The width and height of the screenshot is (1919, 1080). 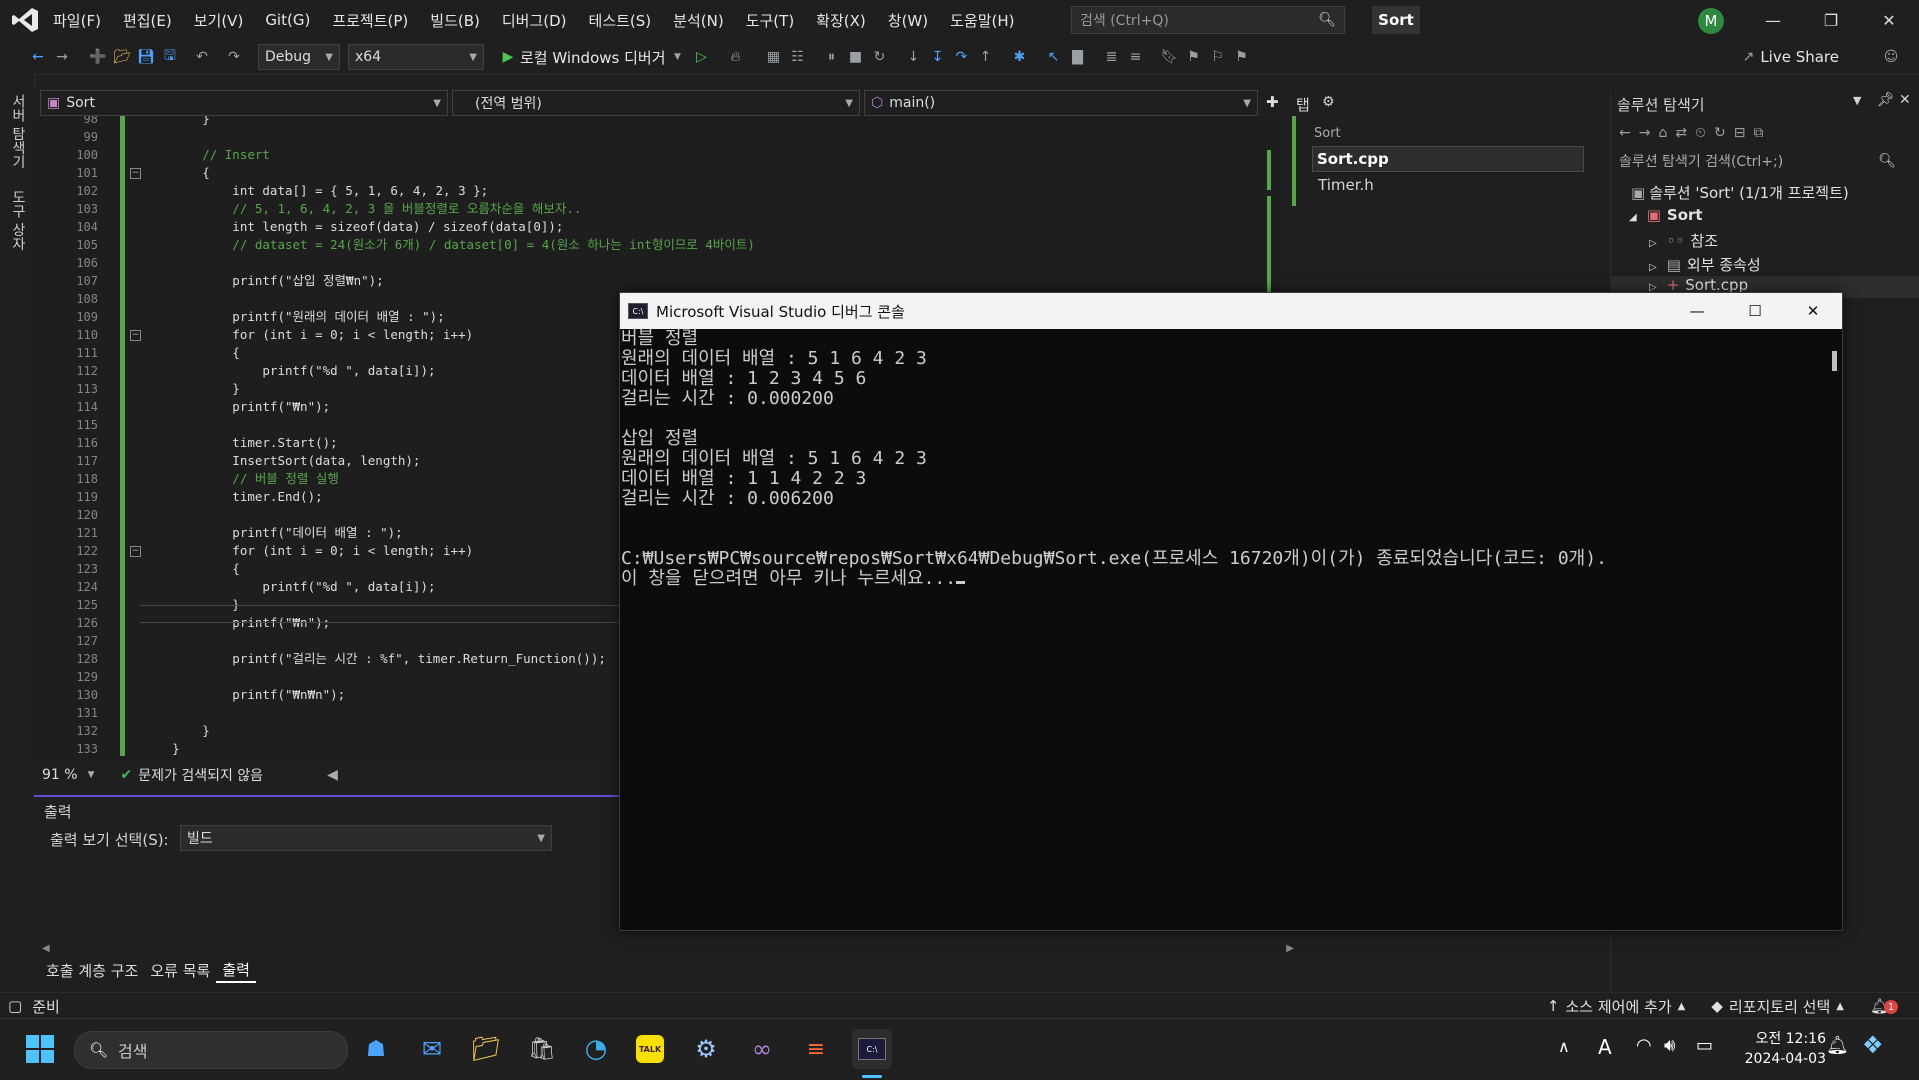 I want to click on split-icon: ✚, so click(x=1272, y=102).